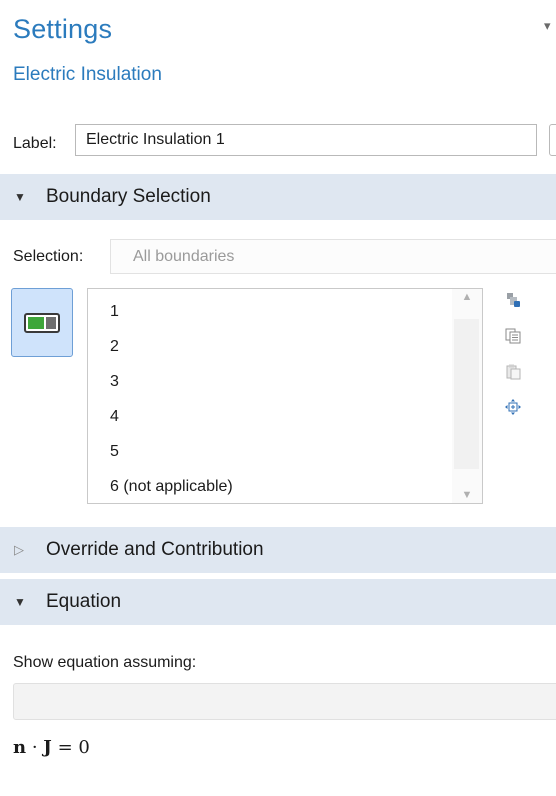 The width and height of the screenshot is (556, 796). What do you see at coordinates (333, 256) in the screenshot?
I see `selection-combo: All boundaries` at bounding box center [333, 256].